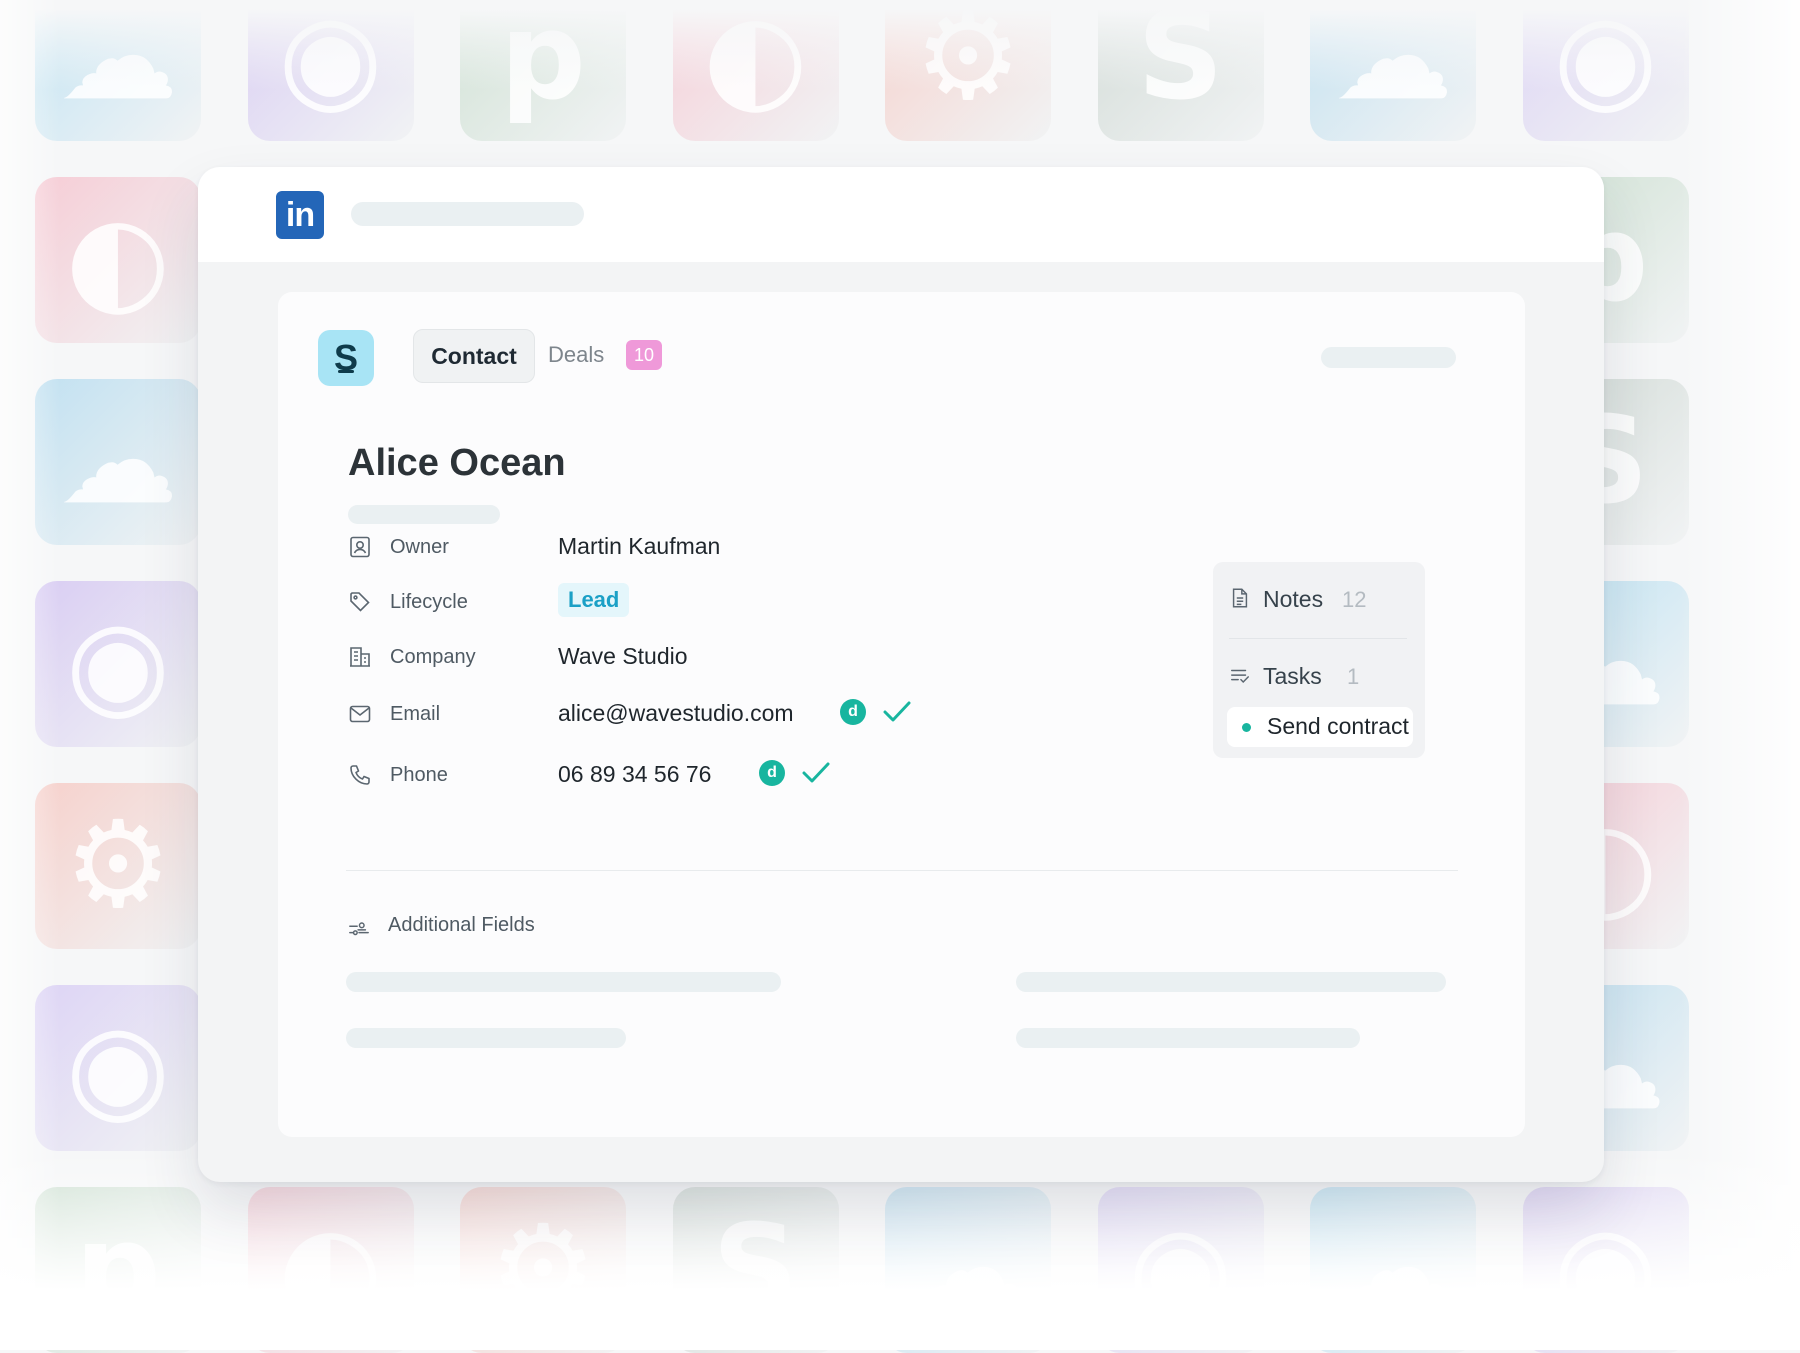 The width and height of the screenshot is (1800, 1353). Describe the element at coordinates (902, 870) in the screenshot. I see `section-divider` at that location.